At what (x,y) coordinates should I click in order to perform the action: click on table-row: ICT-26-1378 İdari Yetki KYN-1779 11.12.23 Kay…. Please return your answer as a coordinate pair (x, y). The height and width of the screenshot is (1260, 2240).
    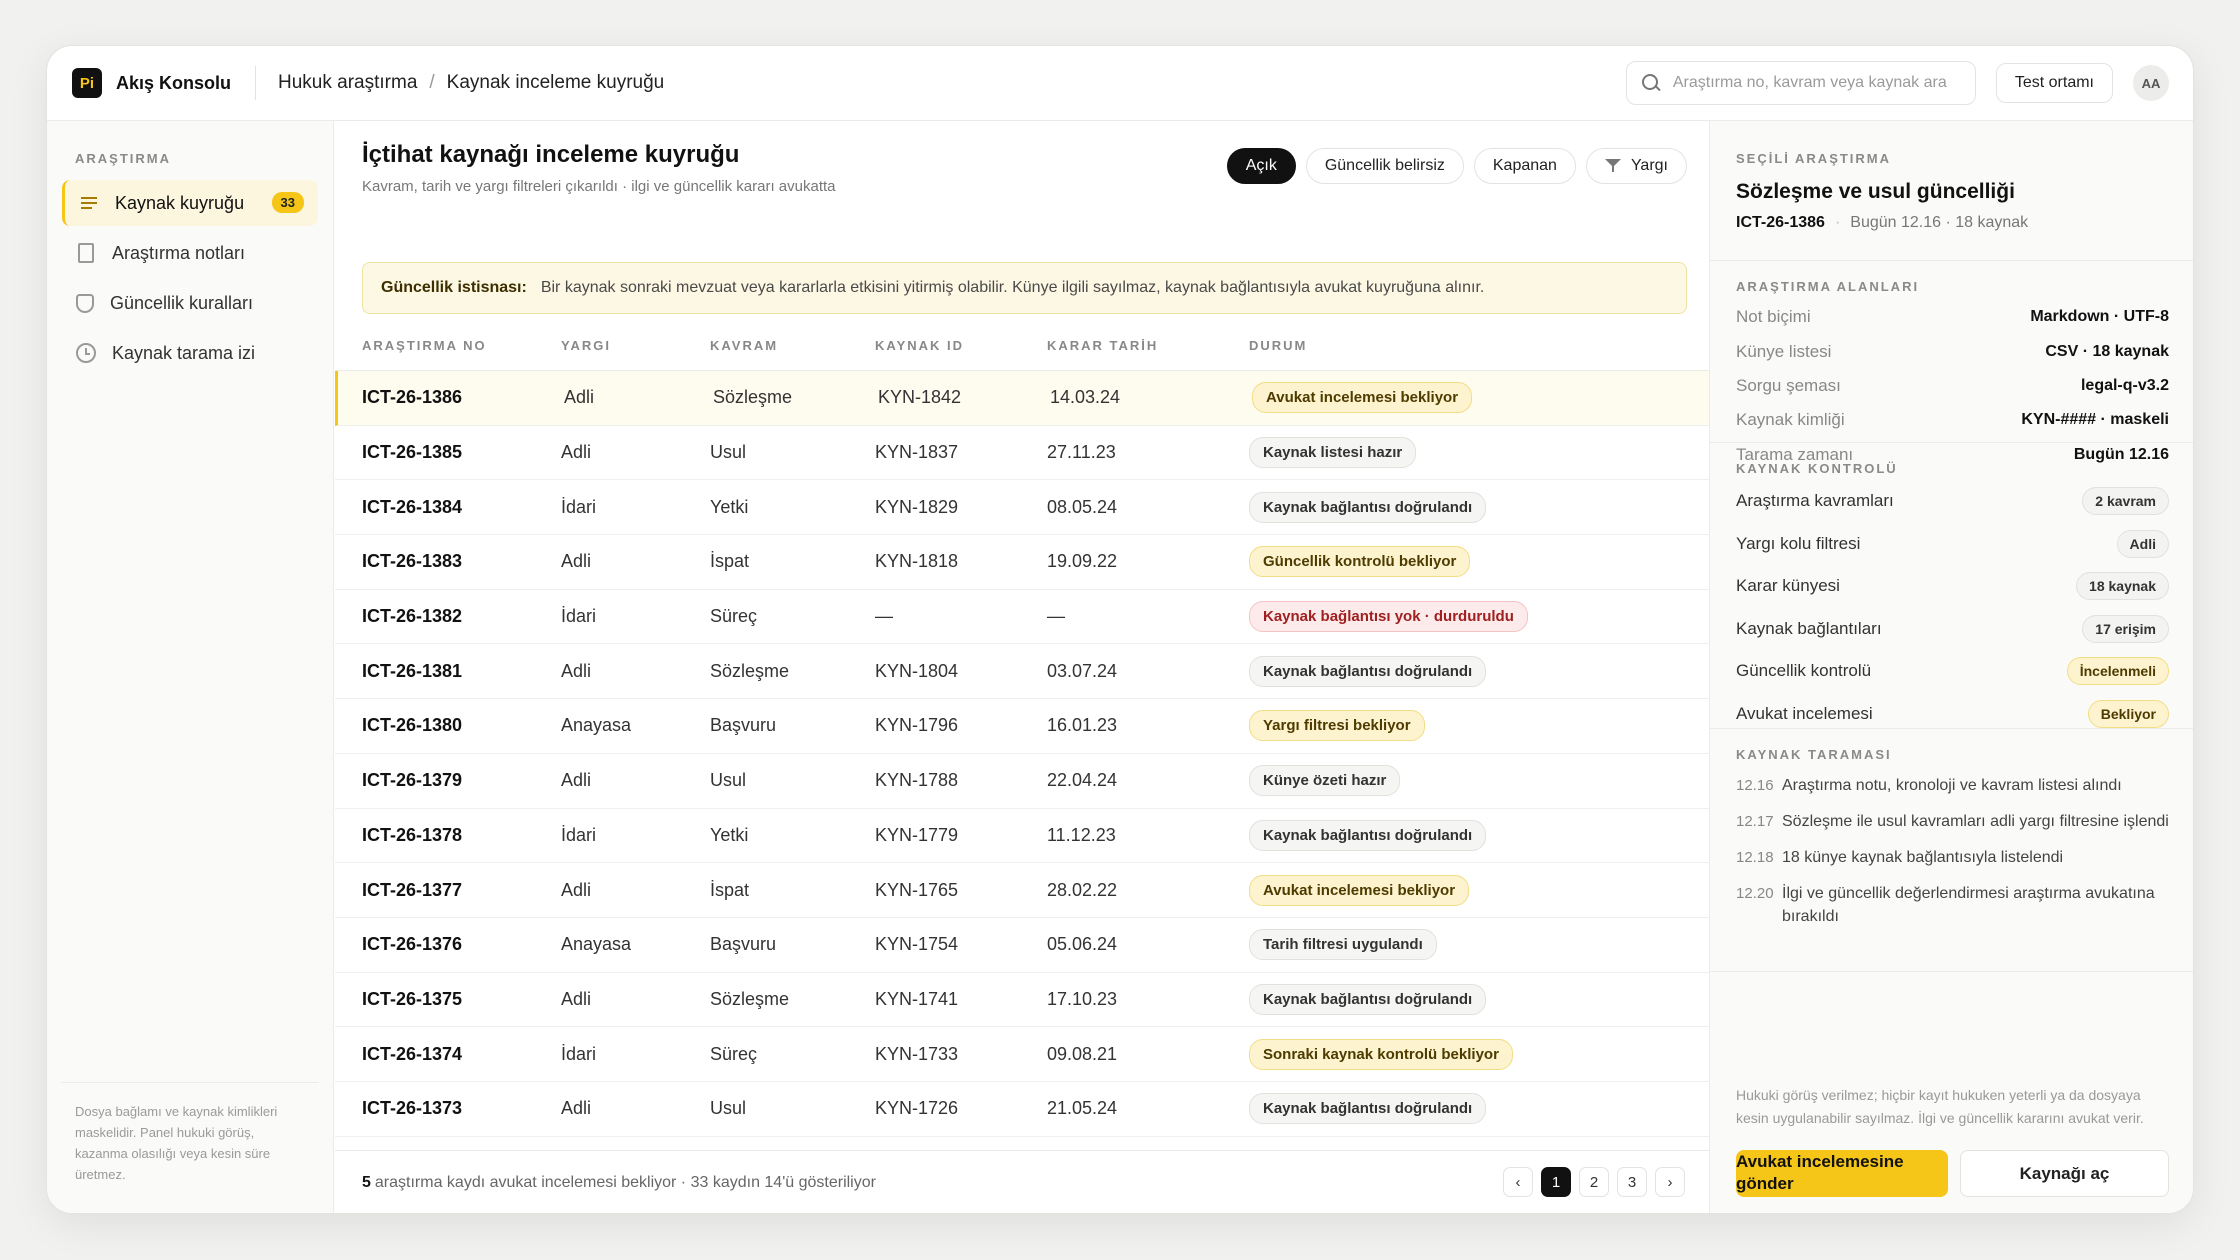
    Looking at the image, I should click on (1025, 836).